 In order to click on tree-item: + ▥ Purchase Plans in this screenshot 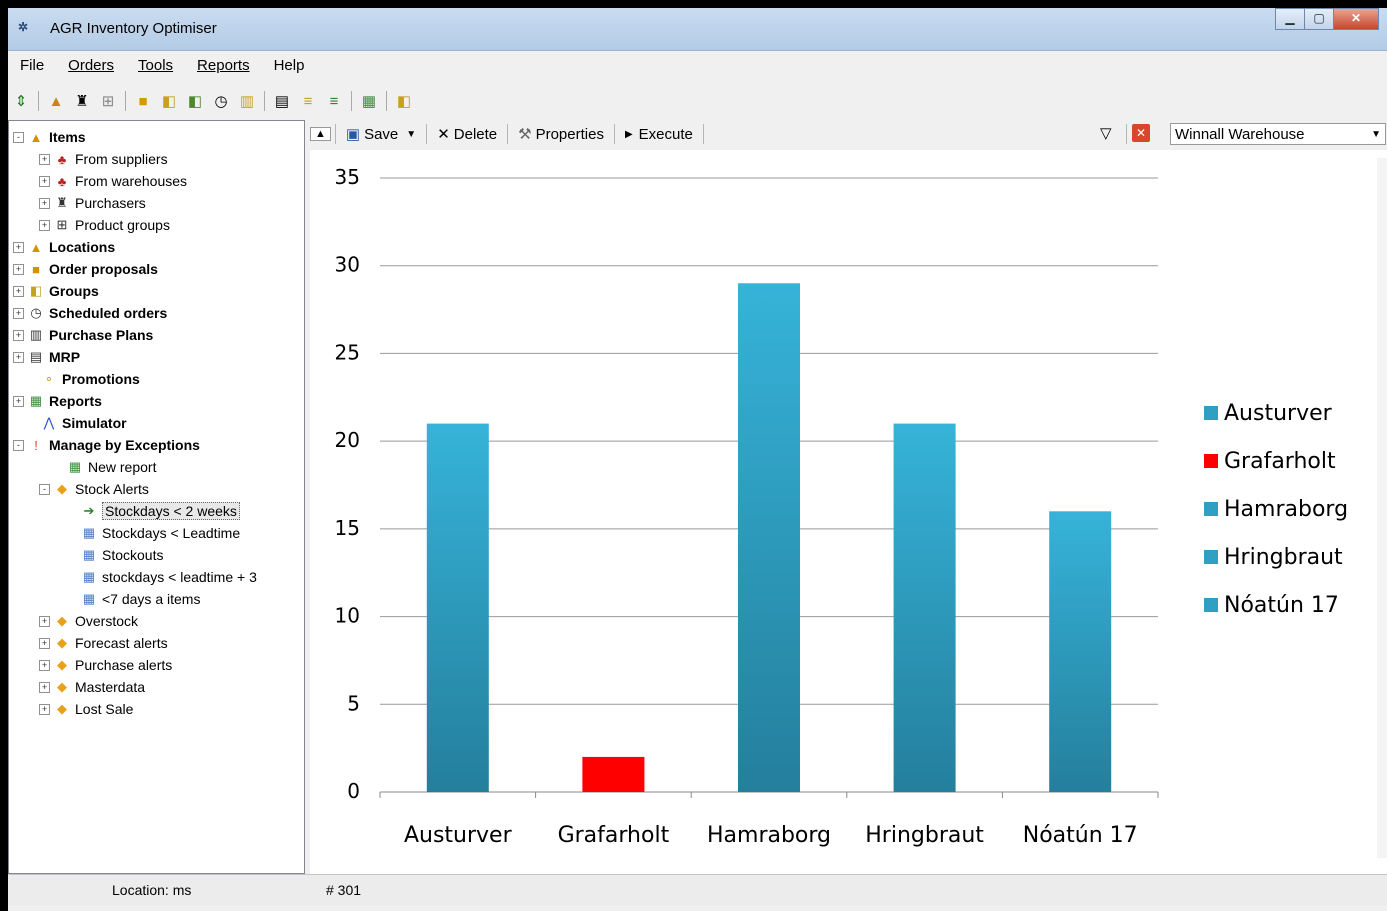, I will do `click(83, 335)`.